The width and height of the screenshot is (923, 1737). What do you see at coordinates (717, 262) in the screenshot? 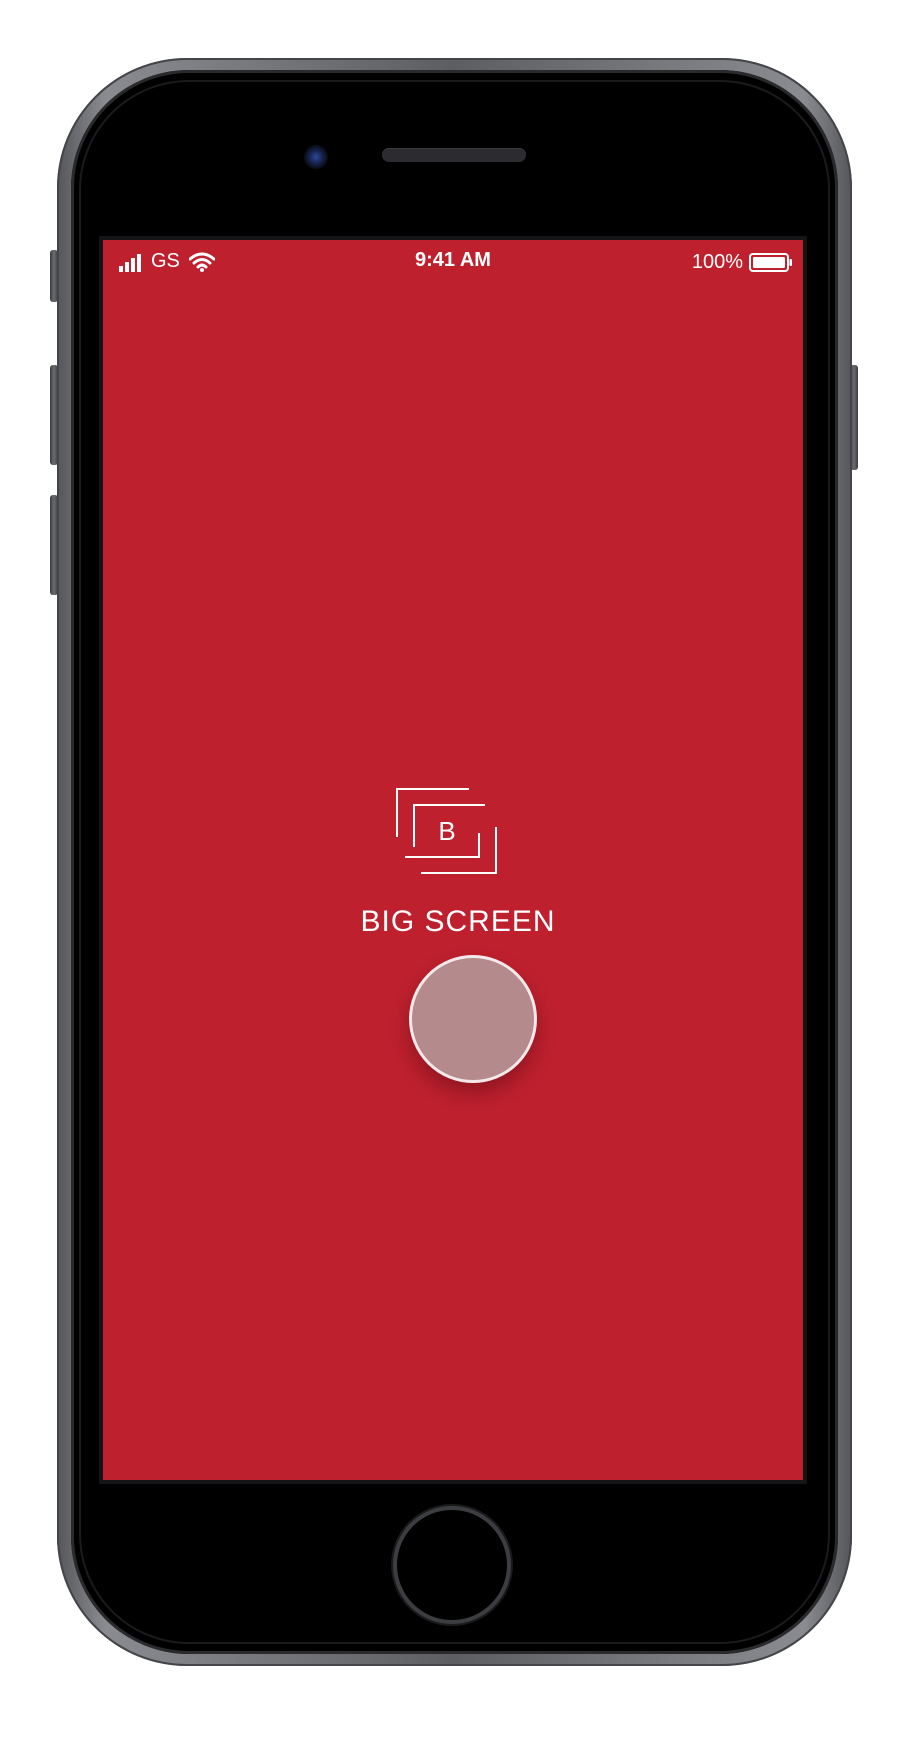
I see `battery-percentage: 100%` at bounding box center [717, 262].